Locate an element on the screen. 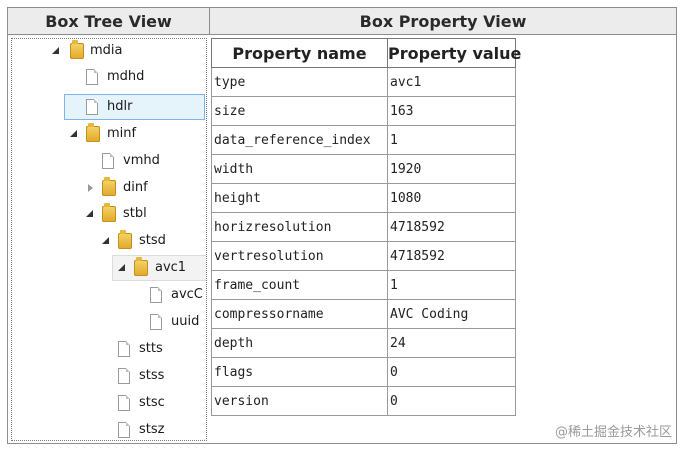 This screenshot has width=684, height=452. tree-node-mdia: mdia is located at coordinates (107, 51).